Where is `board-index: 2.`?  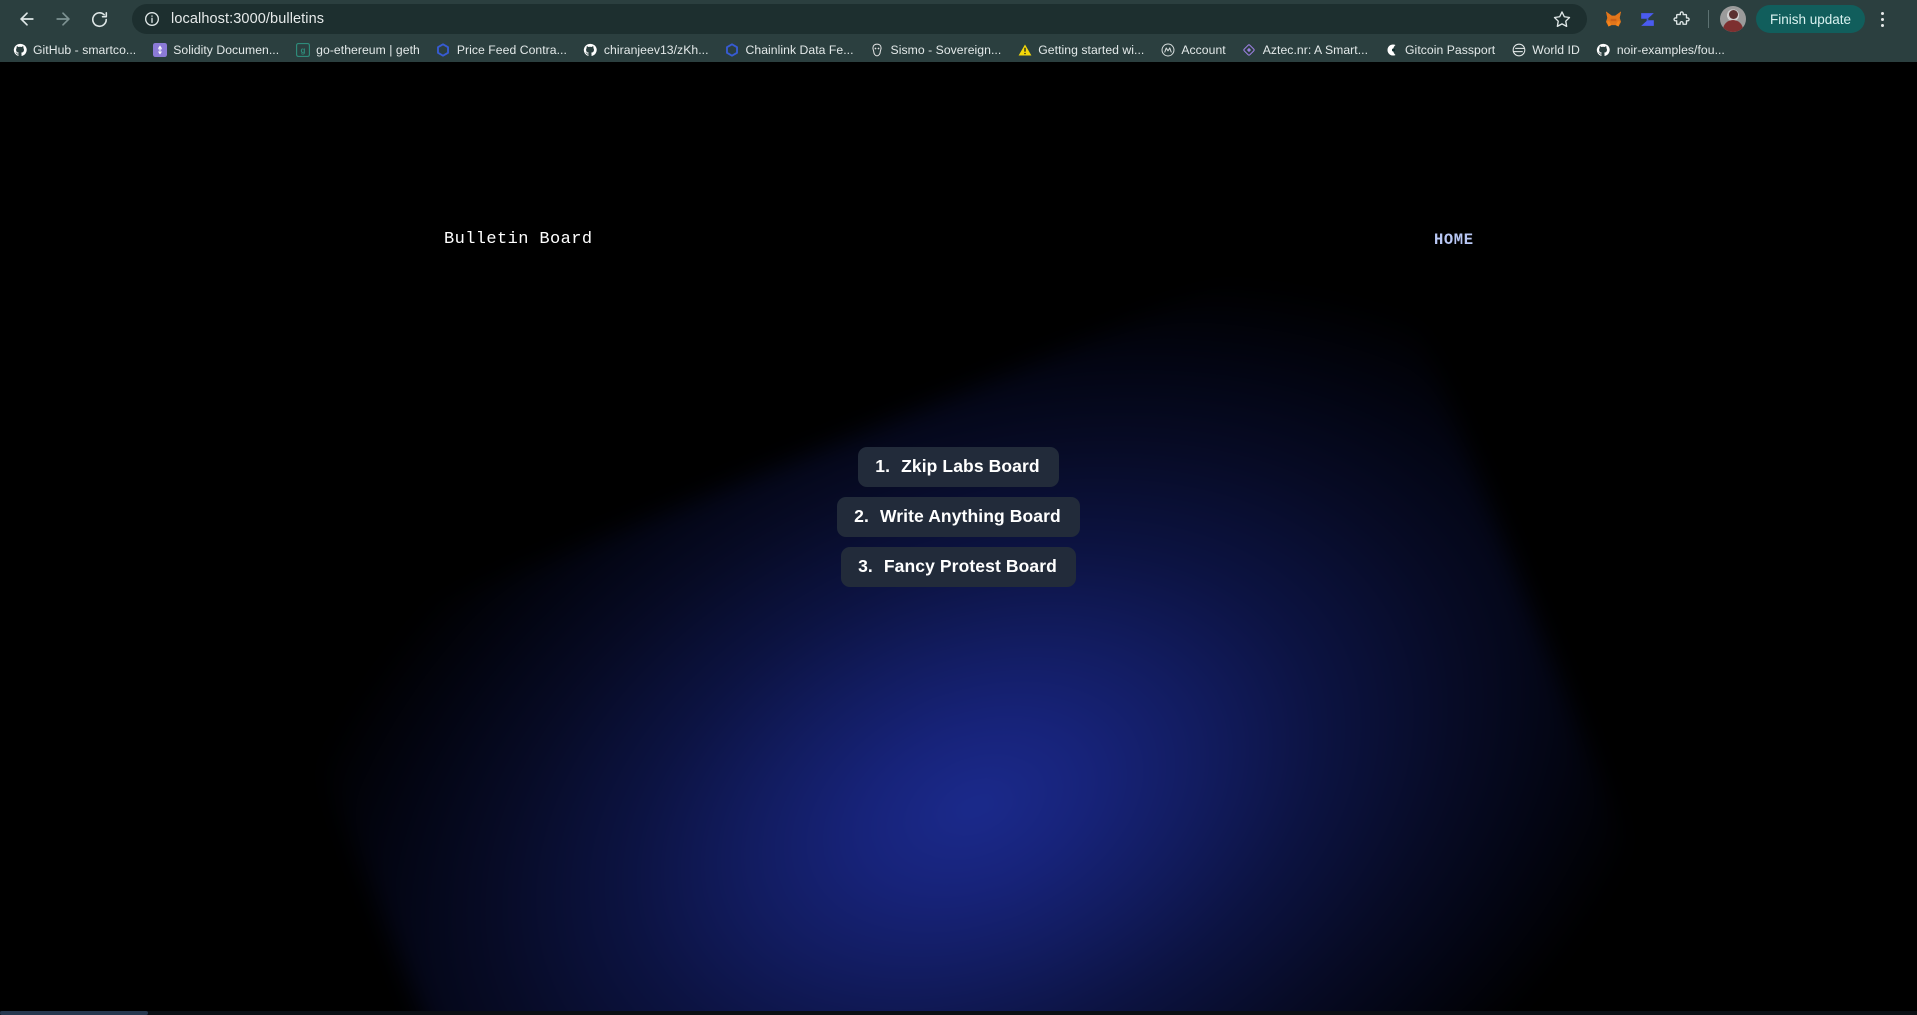 board-index: 2. is located at coordinates (861, 516).